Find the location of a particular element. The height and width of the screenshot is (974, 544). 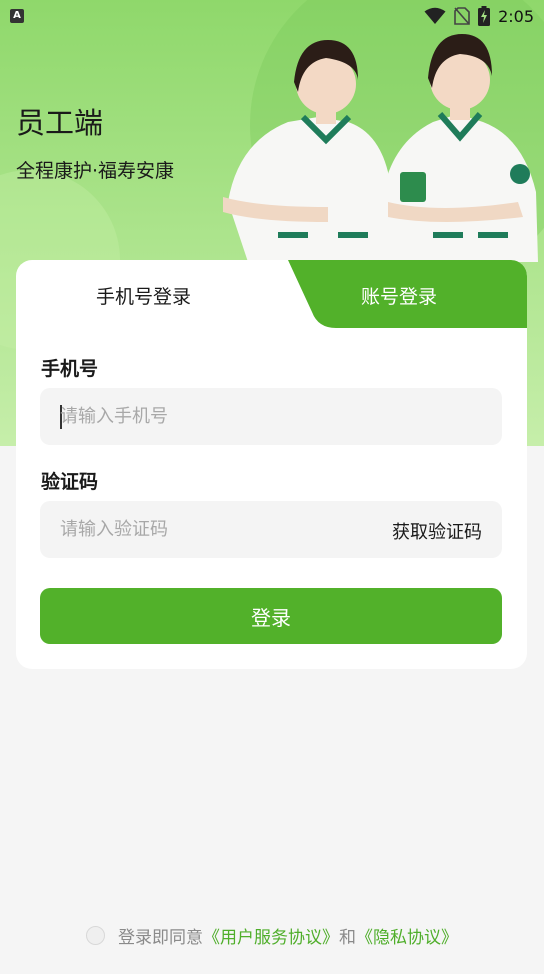

page-title: 员工端 is located at coordinates (60, 123).